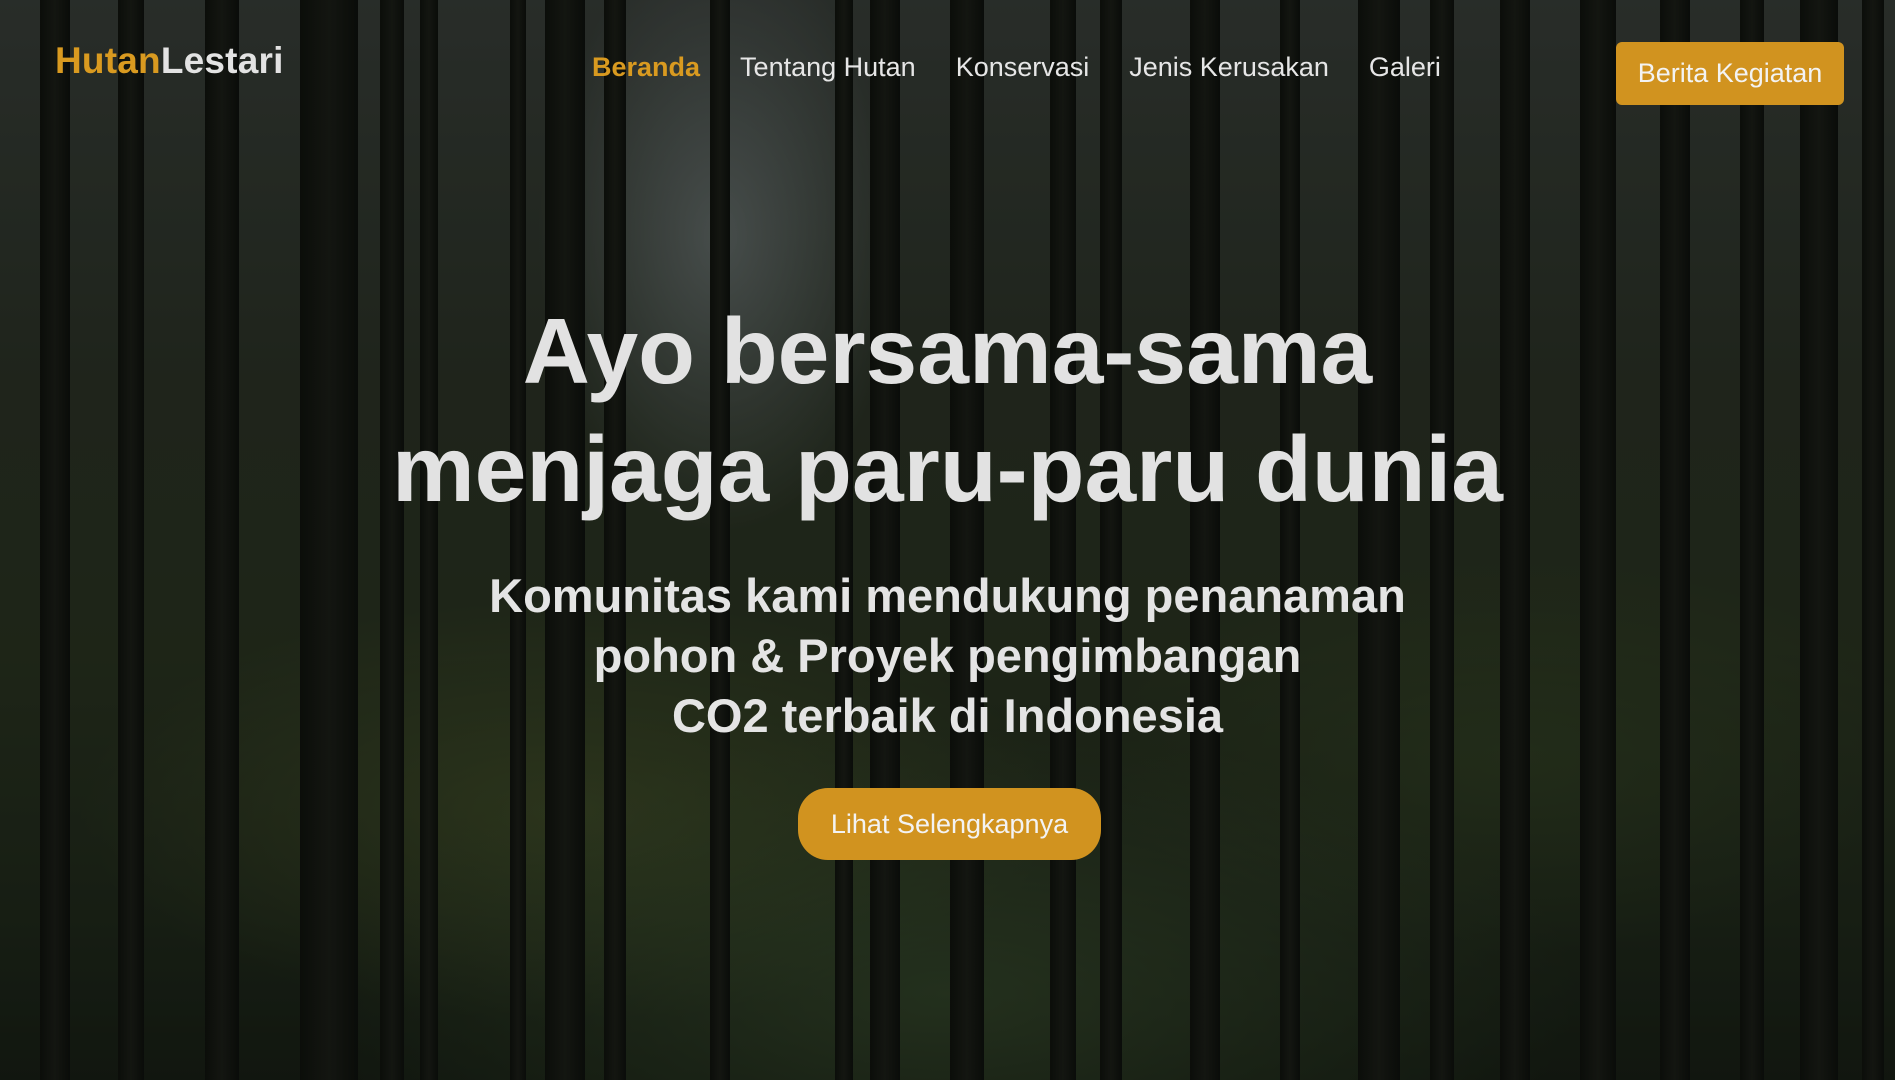 The width and height of the screenshot is (1895, 1080). I want to click on hero-subtitle-line-1: Komunitas kami mendukung penanaman, so click(947, 595).